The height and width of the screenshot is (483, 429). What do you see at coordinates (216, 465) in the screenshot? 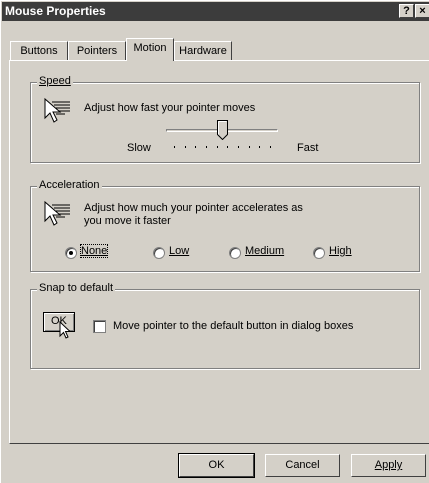
I see `ok-button: OK` at bounding box center [216, 465].